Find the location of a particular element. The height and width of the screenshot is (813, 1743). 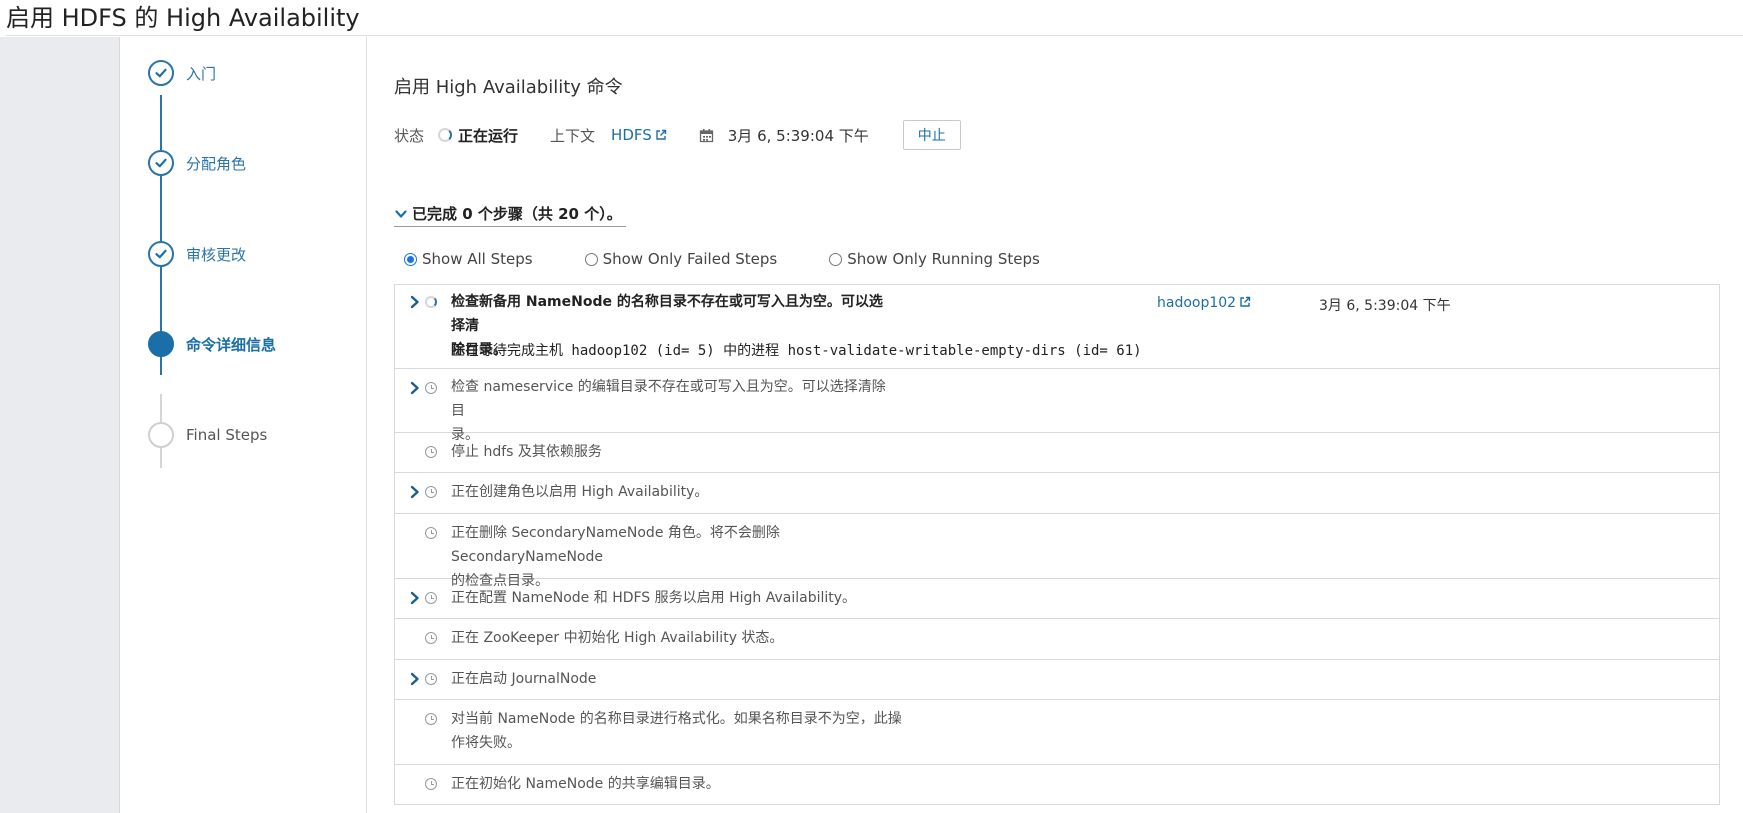

step-text-line: 正在初始化 NameNode 的共享编辑目录。 is located at coordinates (585, 784).